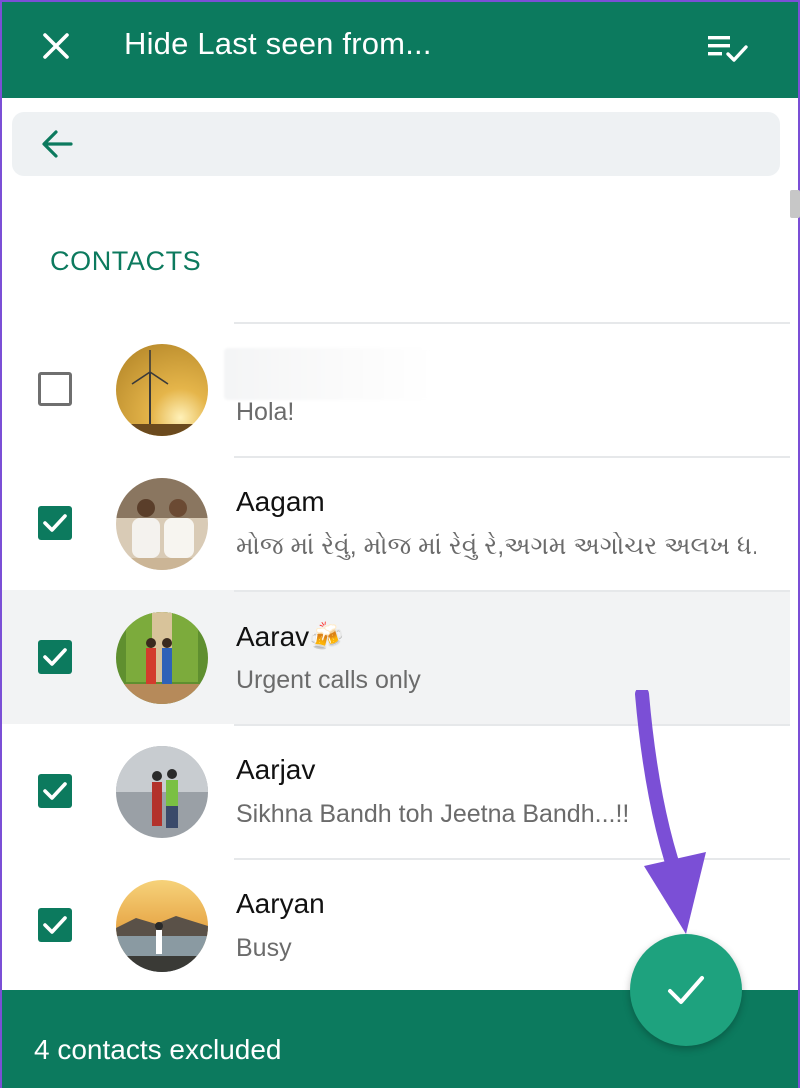  What do you see at coordinates (264, 948) in the screenshot?
I see `contact-status: Busy` at bounding box center [264, 948].